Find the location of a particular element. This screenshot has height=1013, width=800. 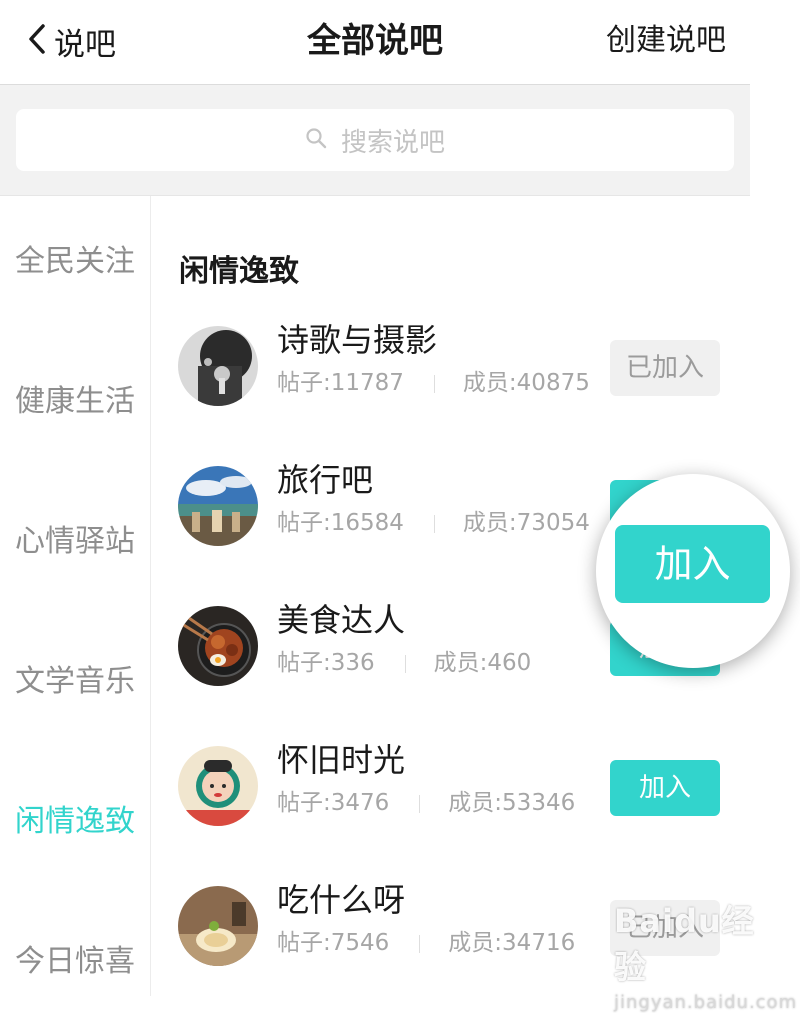

post-count: 帖子:336 is located at coordinates (326, 663).